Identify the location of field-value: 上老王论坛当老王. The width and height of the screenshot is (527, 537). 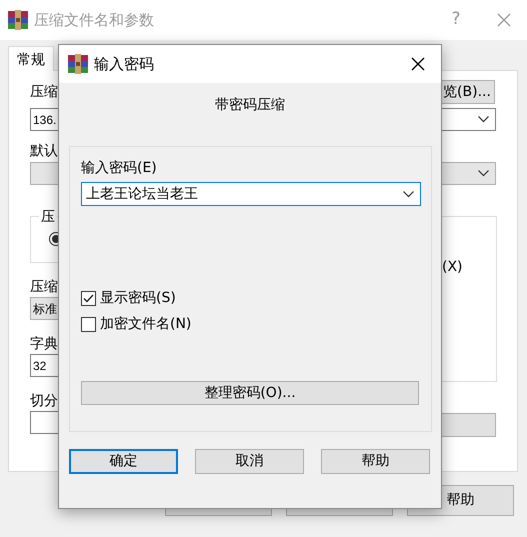
(142, 194).